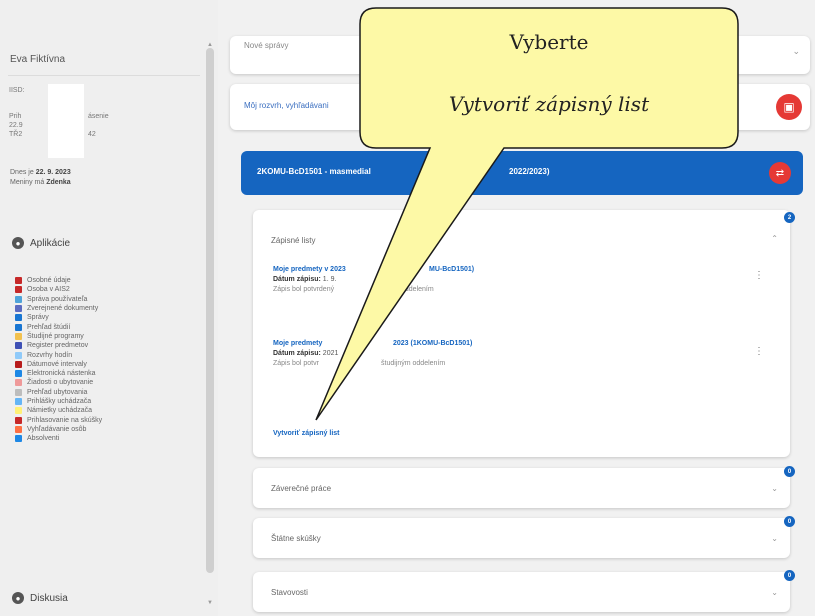  I want to click on sidebar-app-item: Register predmetov, so click(58, 345).